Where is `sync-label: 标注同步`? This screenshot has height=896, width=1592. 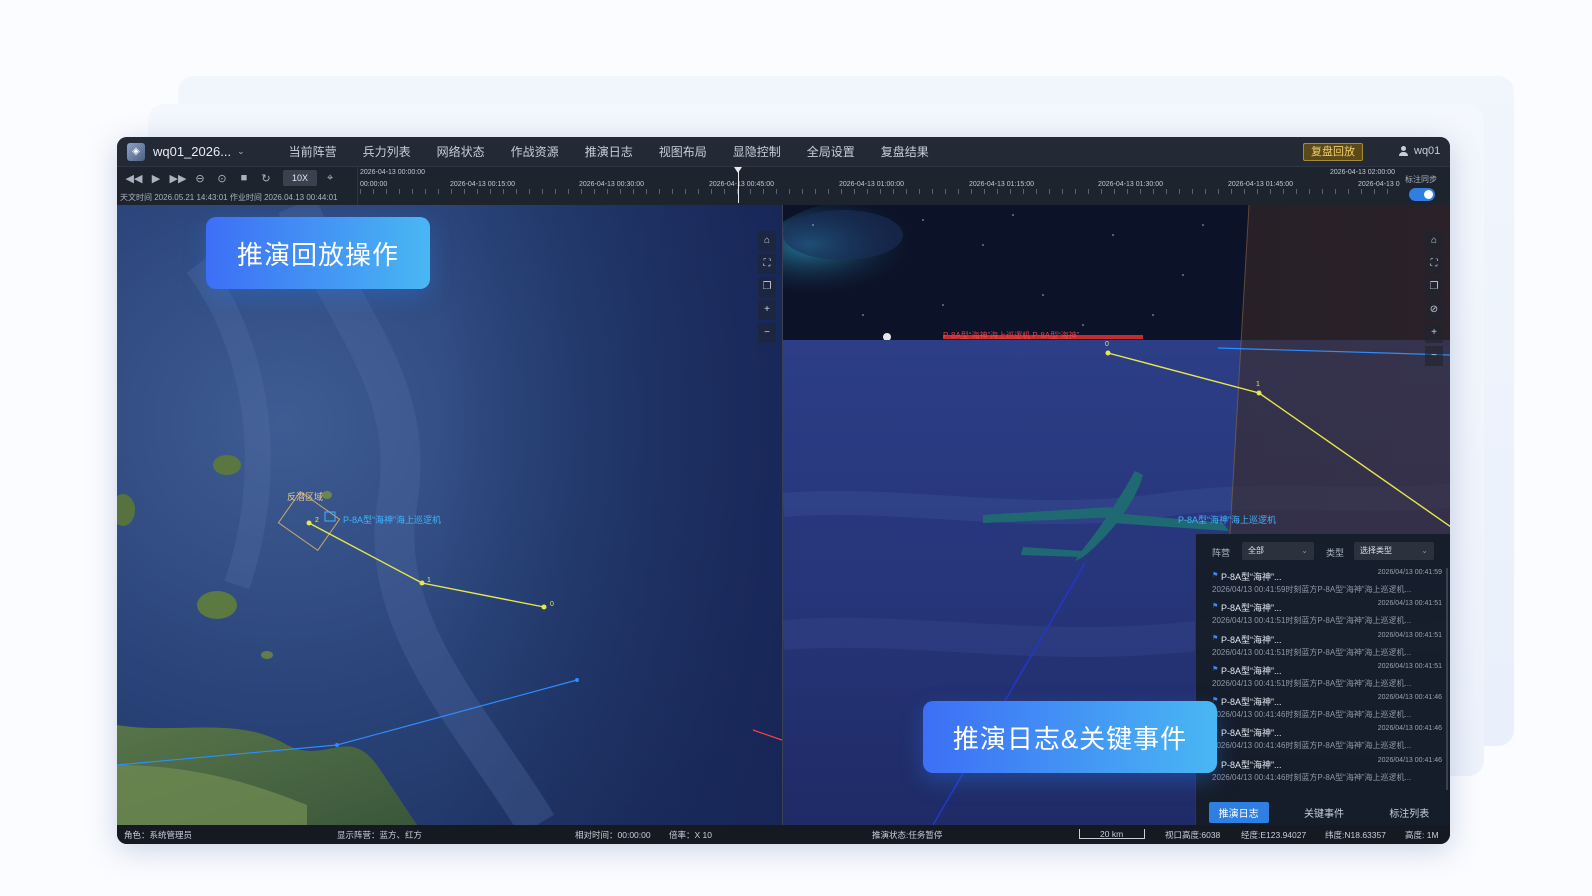 sync-label: 标注同步 is located at coordinates (1421, 179).